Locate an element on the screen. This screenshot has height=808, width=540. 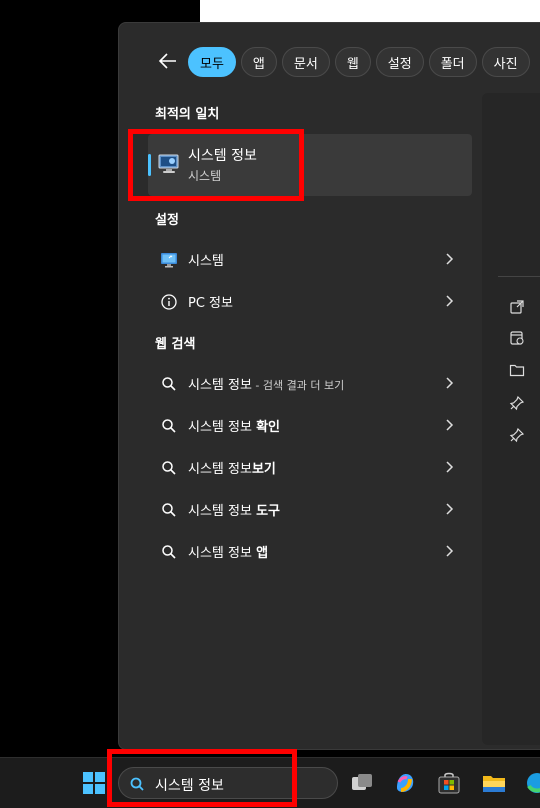
task-view-icon is located at coordinates (362, 783).